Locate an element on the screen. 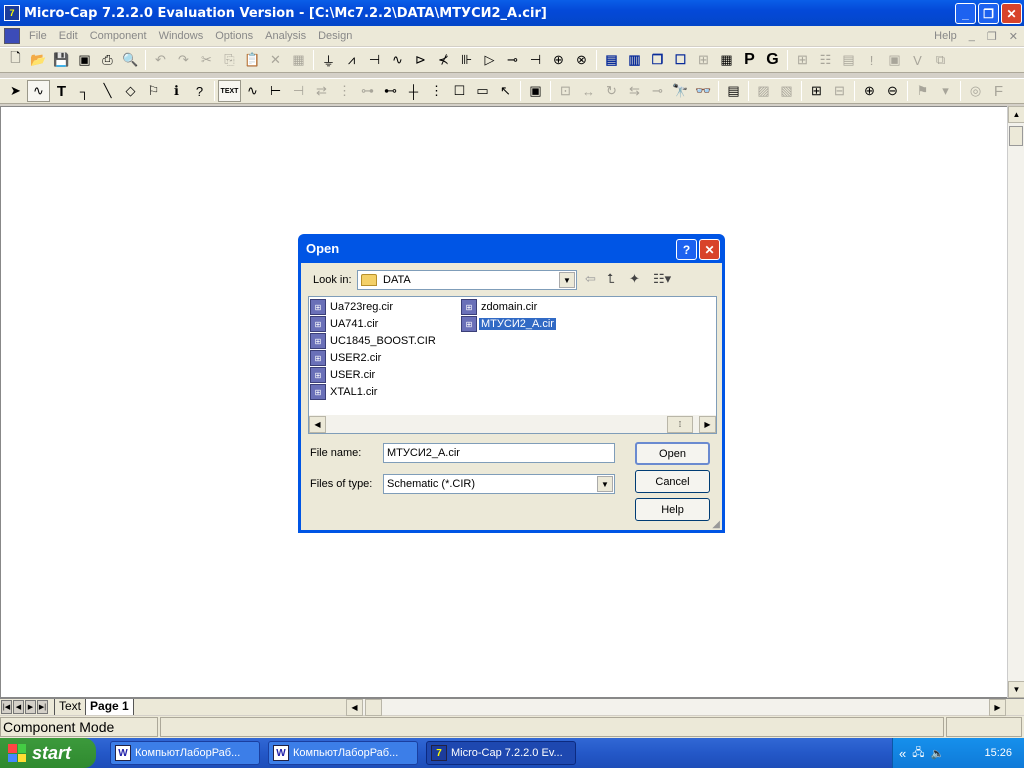 Image resolution: width=1024 pixels, height=768 pixels. pin-names-icon: ⊣ is located at coordinates (298, 91).